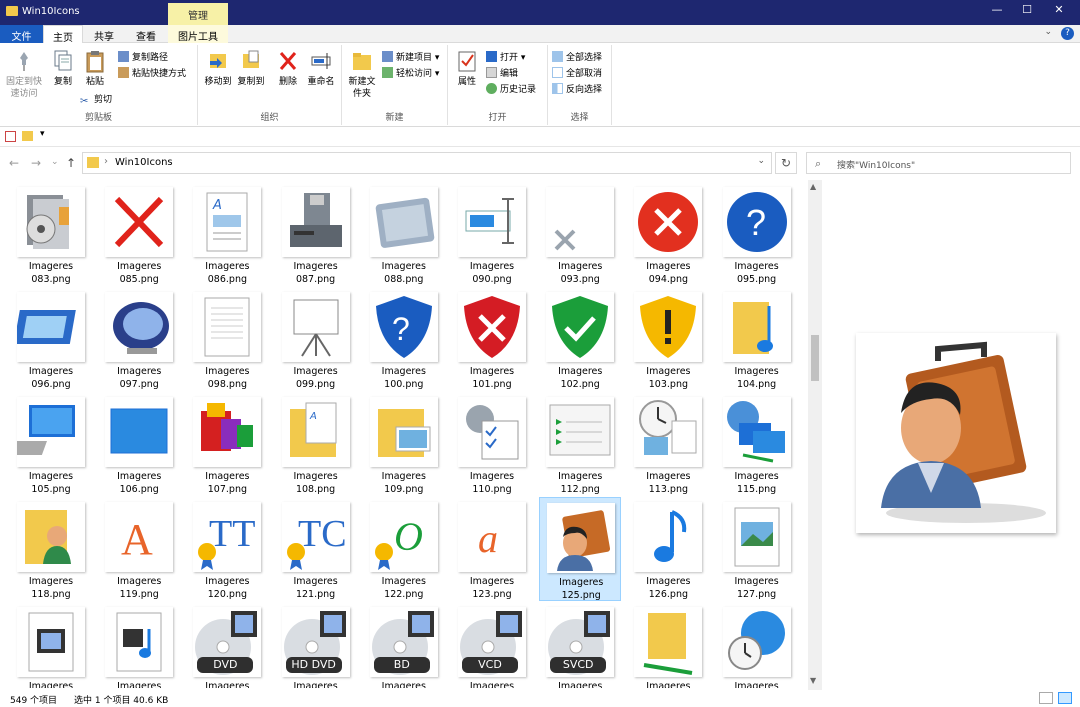 This screenshot has width=1080, height=707. Describe the element at coordinates (144, 162) in the screenshot. I see `breadcrumb-path: Win10Icons` at that location.